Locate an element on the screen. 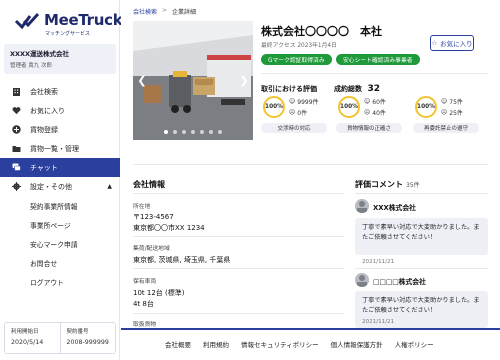 The image size is (500, 360). nav-chat: チャット is located at coordinates (60, 167).